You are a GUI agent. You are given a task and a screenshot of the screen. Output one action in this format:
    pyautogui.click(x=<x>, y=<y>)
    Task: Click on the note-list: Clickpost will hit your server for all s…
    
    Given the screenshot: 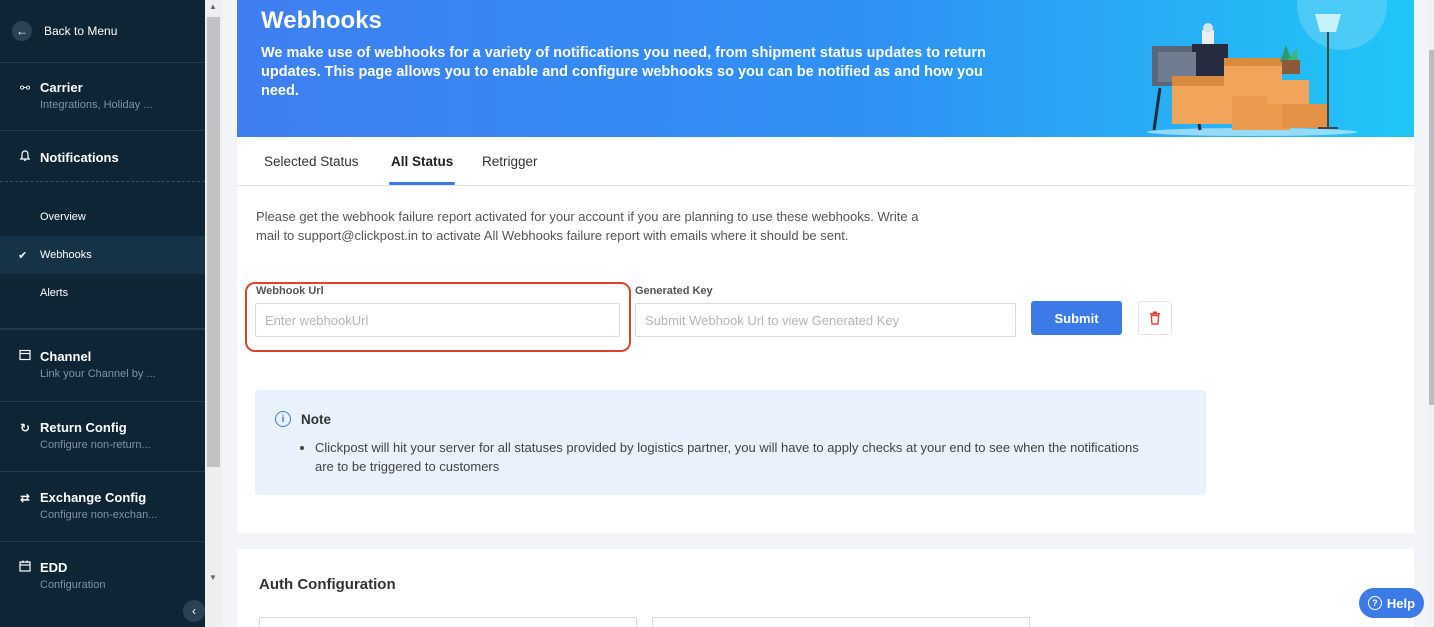 What is the action you would take?
    pyautogui.click(x=730, y=457)
    